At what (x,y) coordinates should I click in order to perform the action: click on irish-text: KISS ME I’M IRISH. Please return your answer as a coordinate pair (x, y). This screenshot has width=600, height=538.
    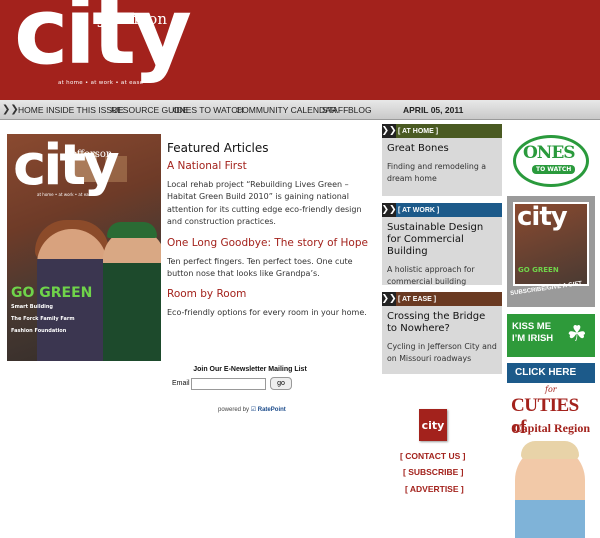
    Looking at the image, I should click on (532, 333).